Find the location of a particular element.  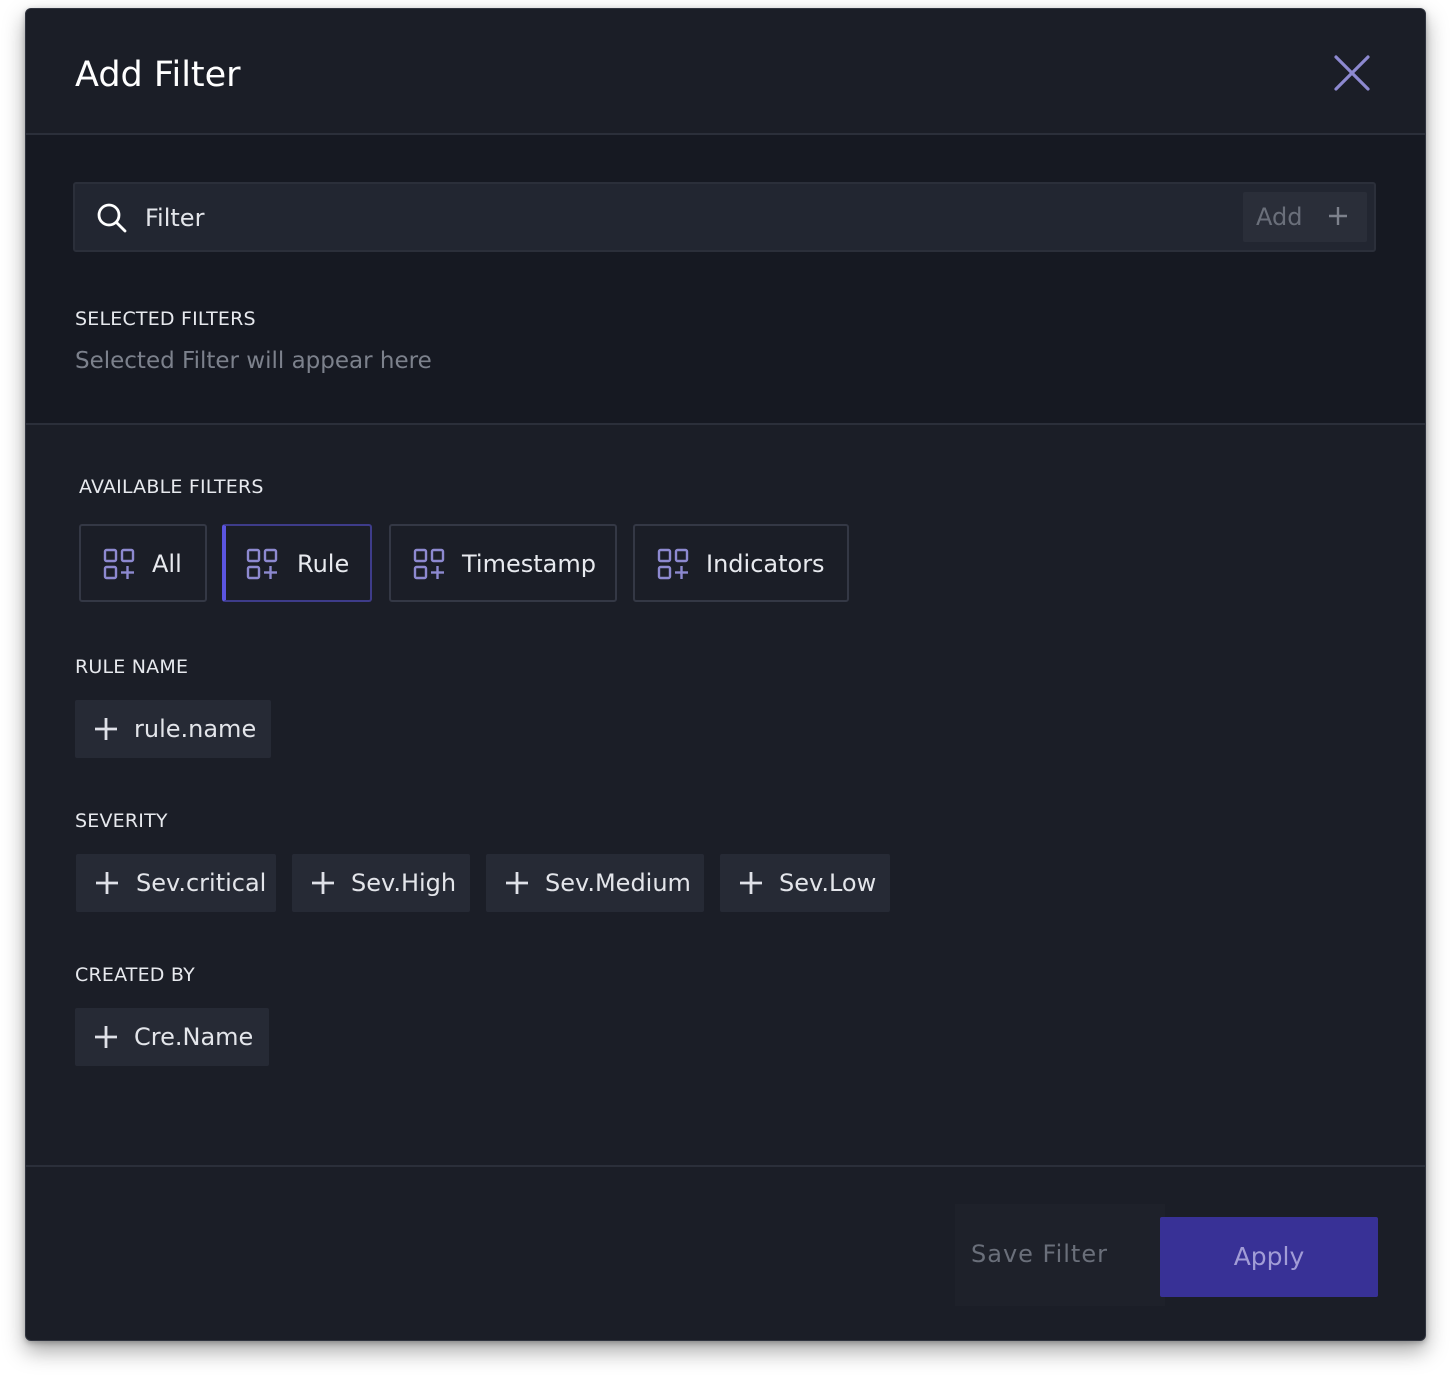

chip-label: Cre.Name is located at coordinates (194, 1037).